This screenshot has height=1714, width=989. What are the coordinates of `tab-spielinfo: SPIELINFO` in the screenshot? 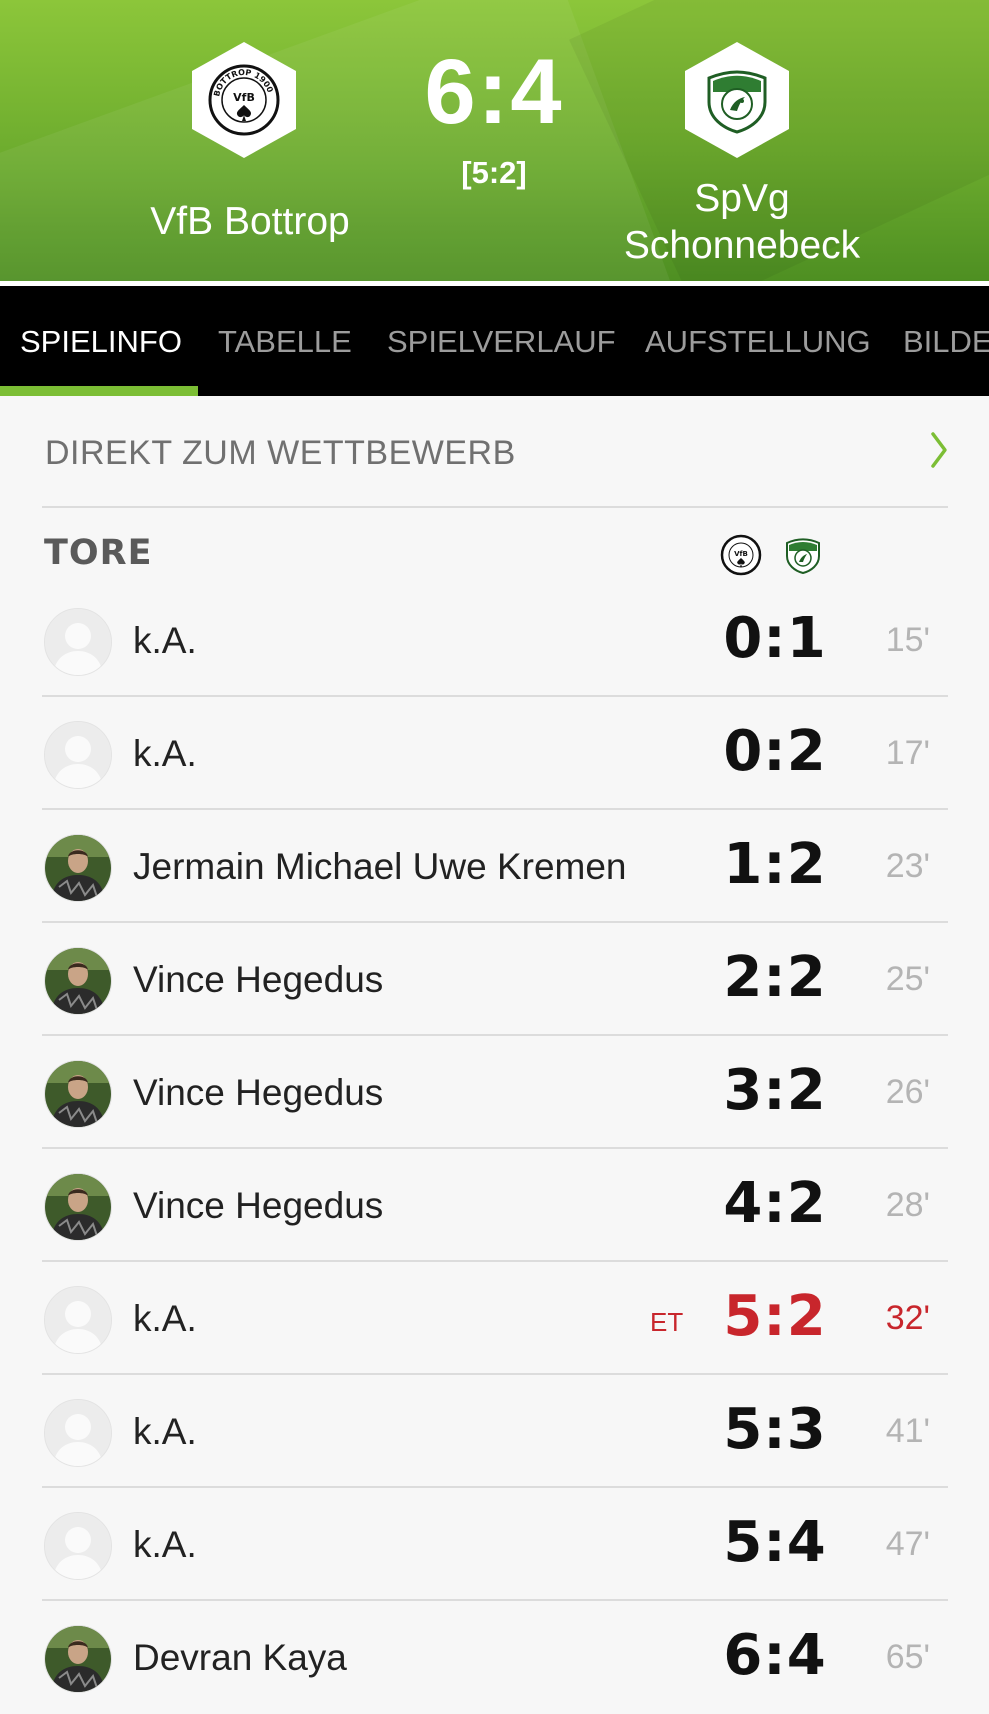 It's located at (101, 342).